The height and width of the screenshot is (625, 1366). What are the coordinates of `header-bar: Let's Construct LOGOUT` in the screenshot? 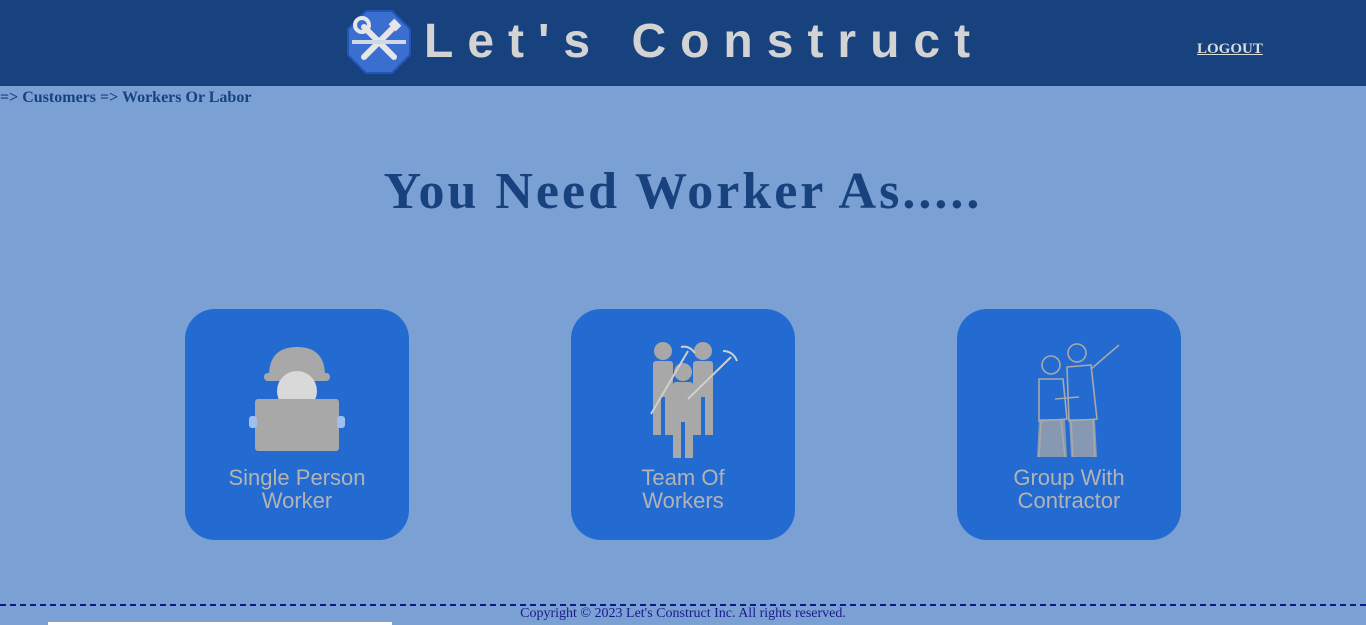 It's located at (683, 43).